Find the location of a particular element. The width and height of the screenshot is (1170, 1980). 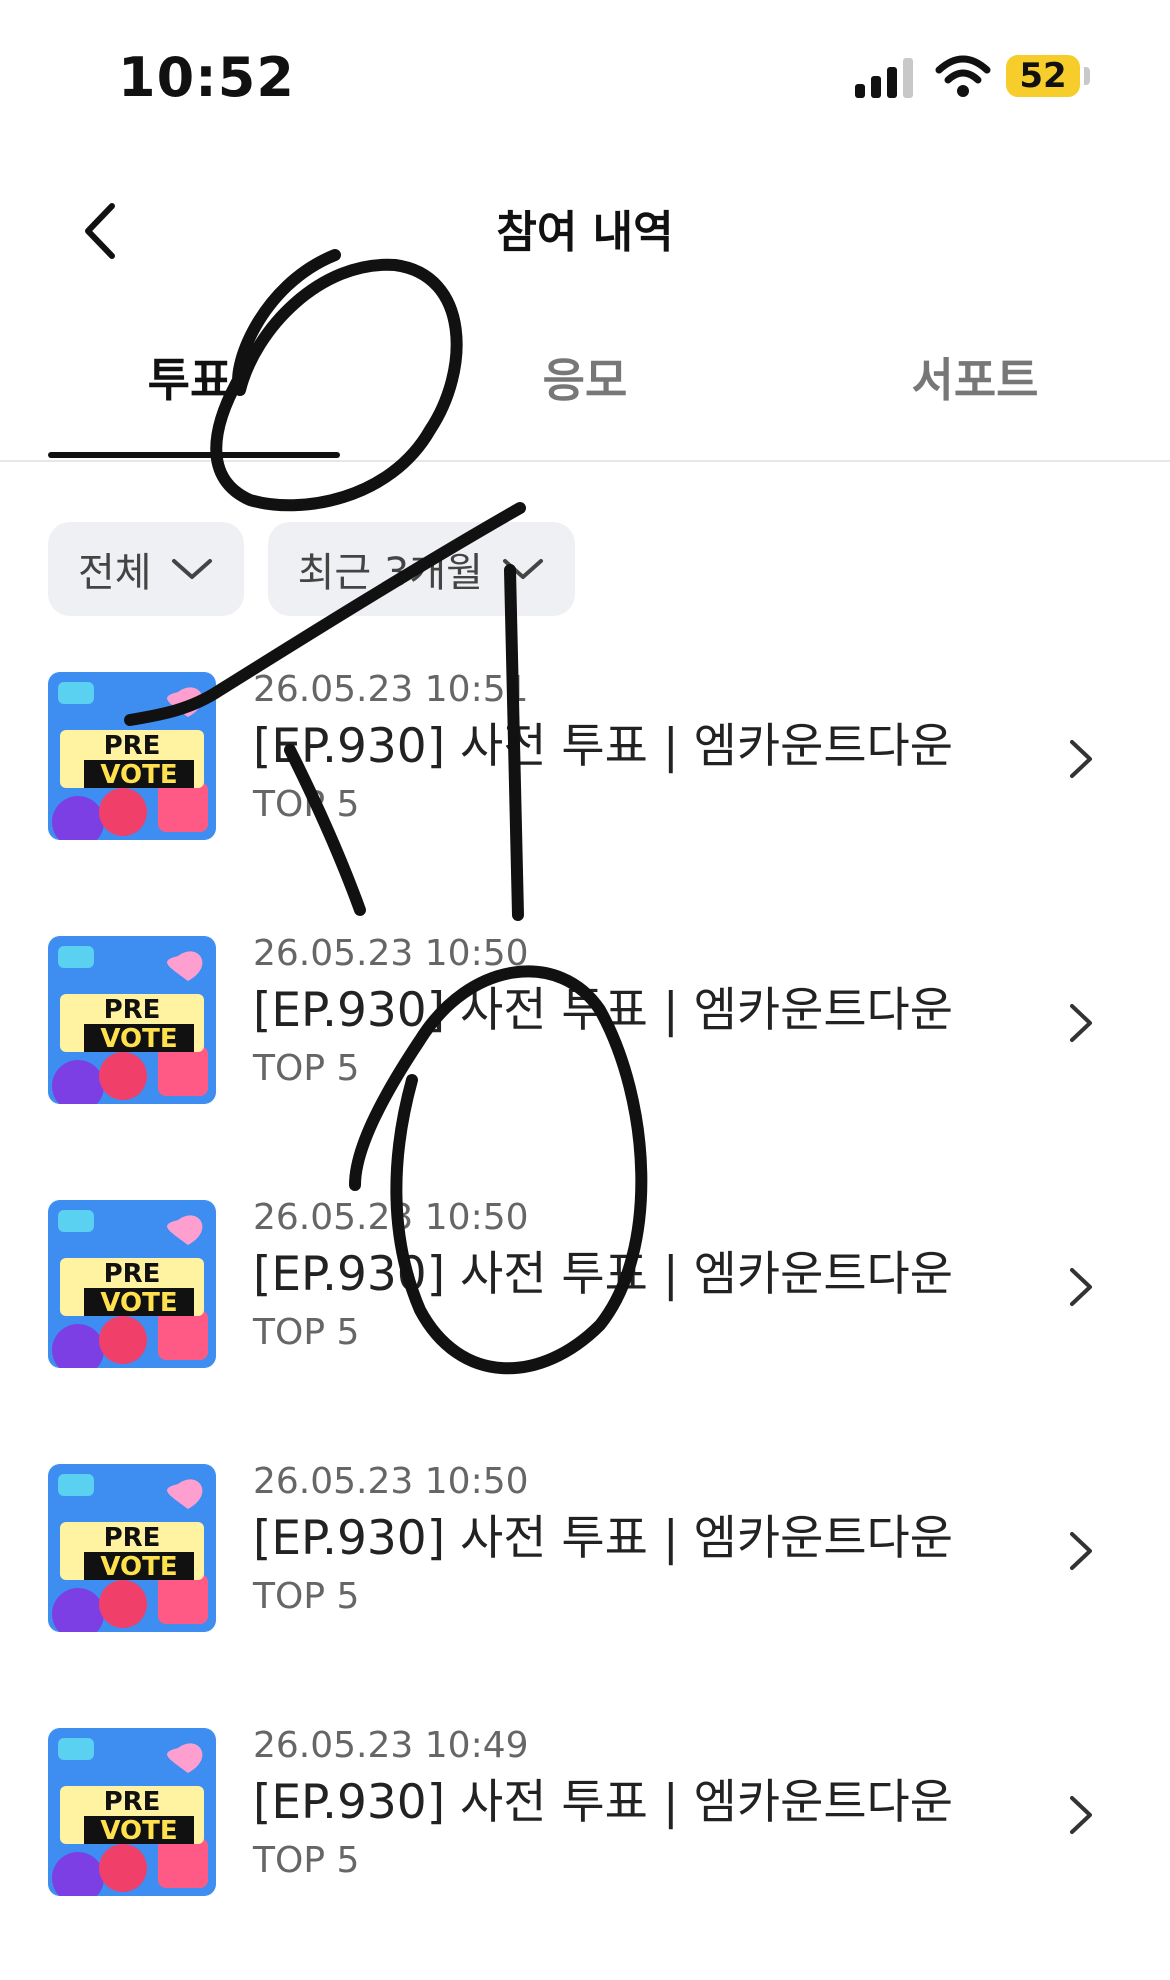

status-time: 10:52 is located at coordinates (206, 77).